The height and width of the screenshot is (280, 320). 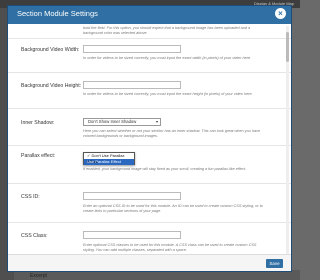 What do you see at coordinates (38, 156) in the screenshot?
I see `parallax-label: Parallax effect:` at bounding box center [38, 156].